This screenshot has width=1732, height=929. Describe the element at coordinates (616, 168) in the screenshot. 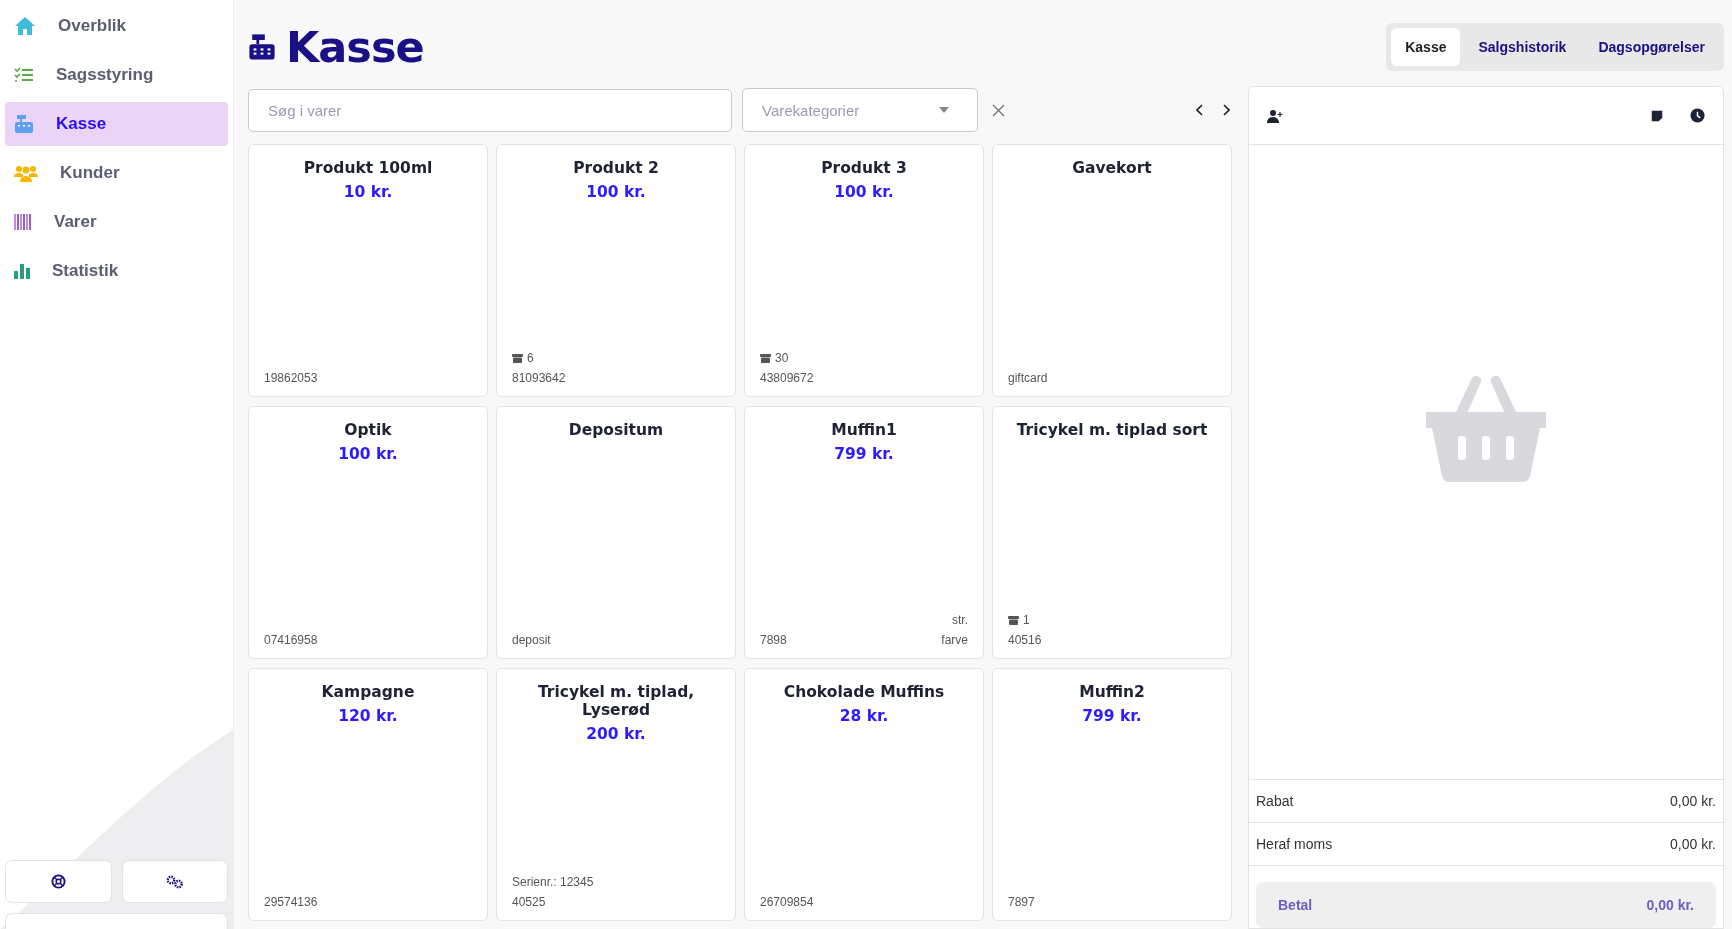

I see `product-name: Produkt 2` at that location.